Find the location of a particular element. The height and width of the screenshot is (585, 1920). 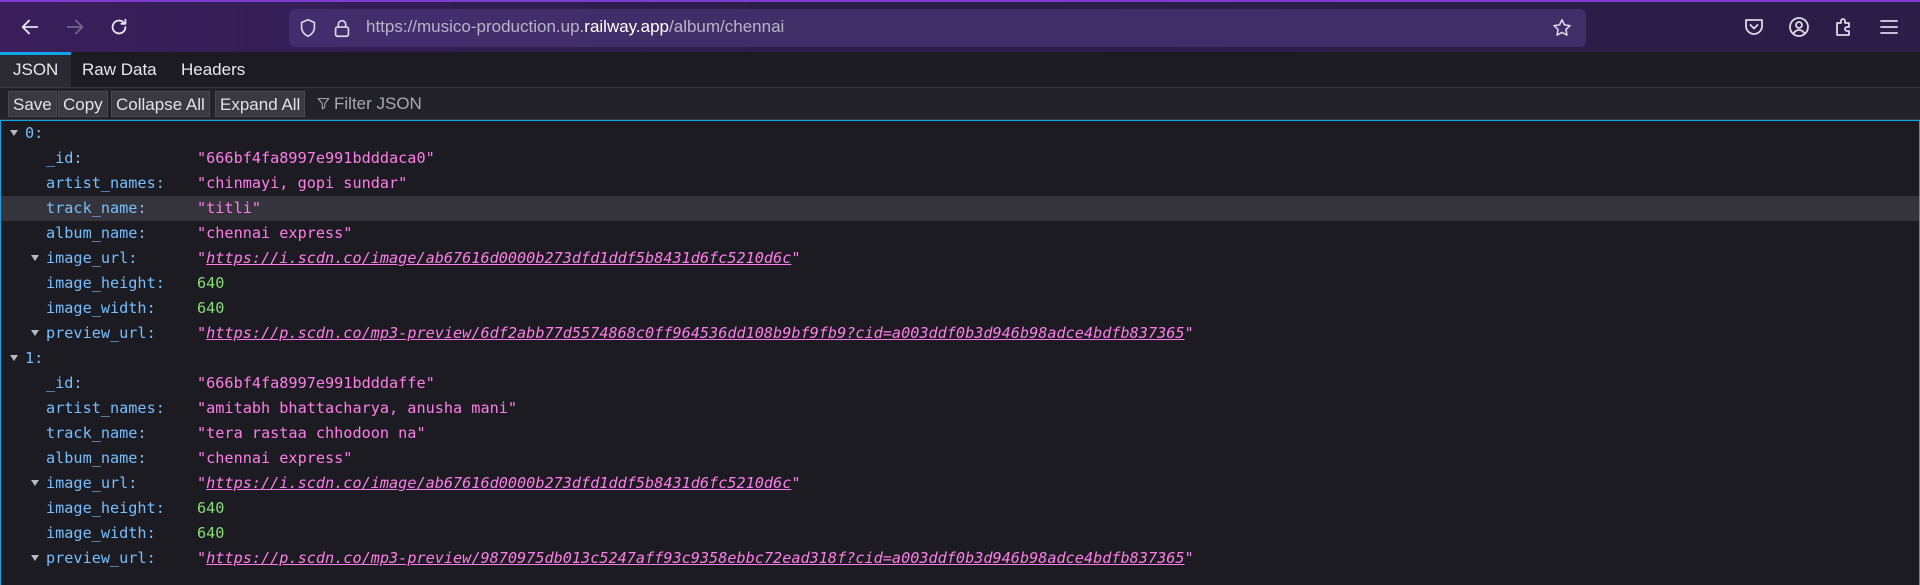

filter-icon is located at coordinates (323, 104).